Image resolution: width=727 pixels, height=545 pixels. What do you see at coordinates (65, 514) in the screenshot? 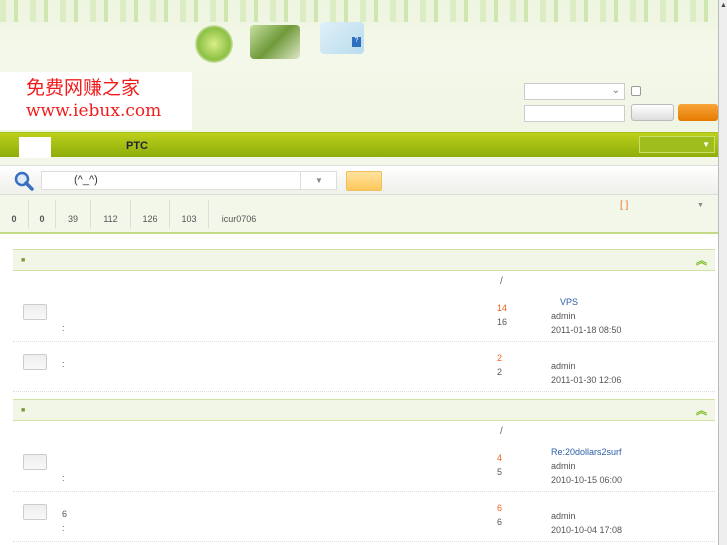
I see `forum-description: 6` at bounding box center [65, 514].